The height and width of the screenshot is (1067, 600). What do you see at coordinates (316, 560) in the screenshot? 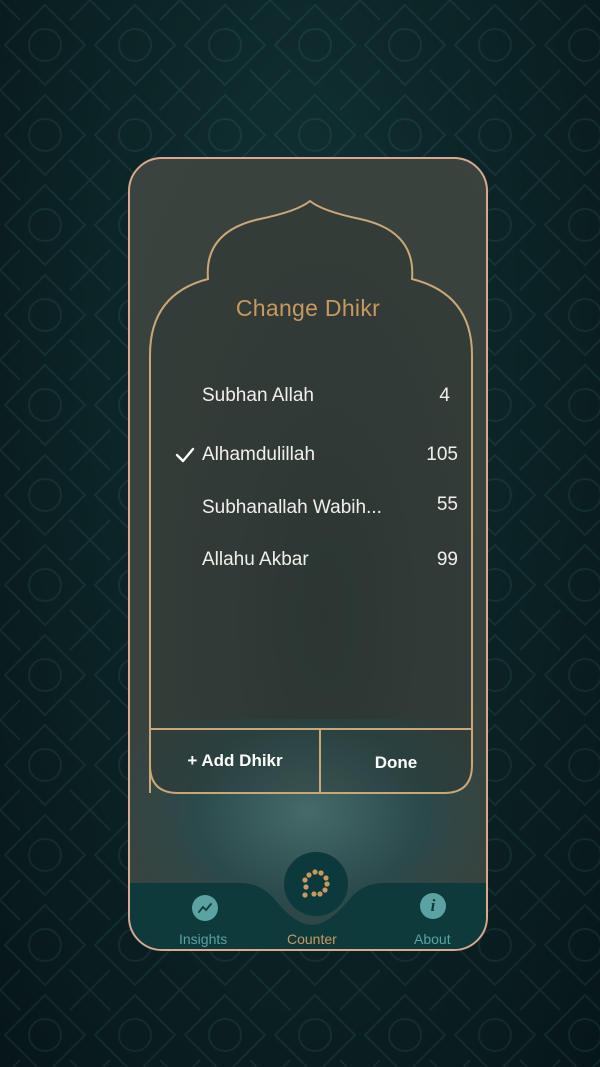
I see `dhikr-item-allahu-akbar: Allahu Akbar 99` at bounding box center [316, 560].